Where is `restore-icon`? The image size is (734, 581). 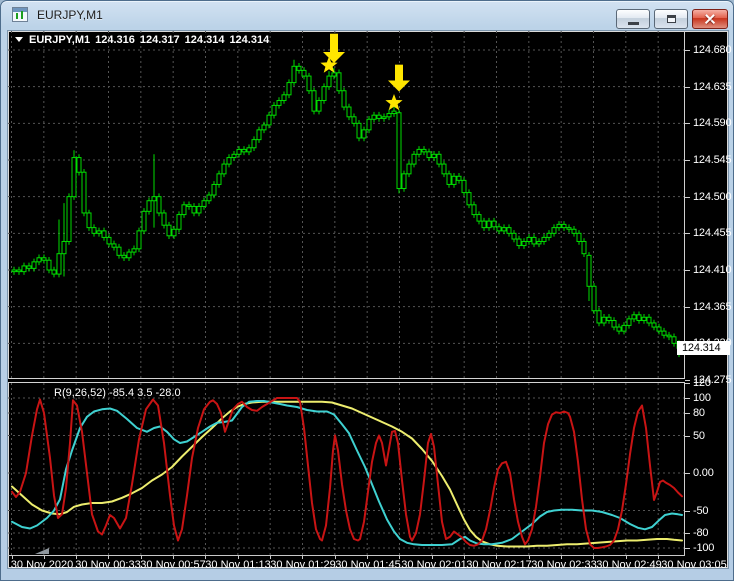
restore-icon is located at coordinates (671, 19).